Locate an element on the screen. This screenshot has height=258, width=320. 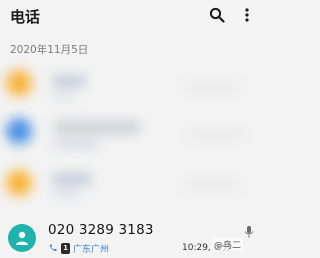
more-options-button is located at coordinates (247, 15).